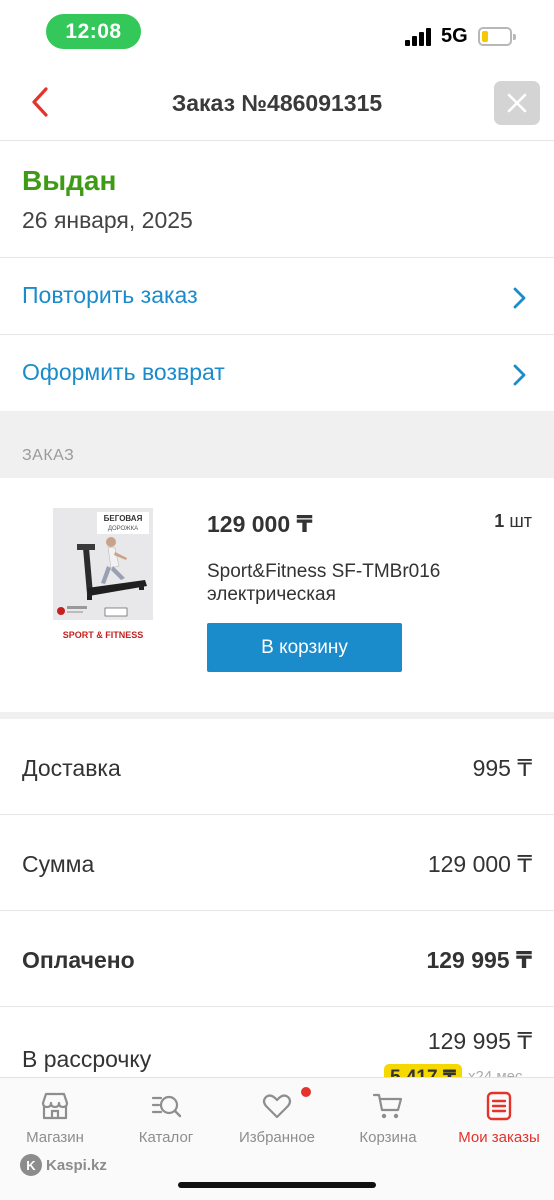 The height and width of the screenshot is (1200, 554). What do you see at coordinates (55, 1106) in the screenshot?
I see `store-icon` at bounding box center [55, 1106].